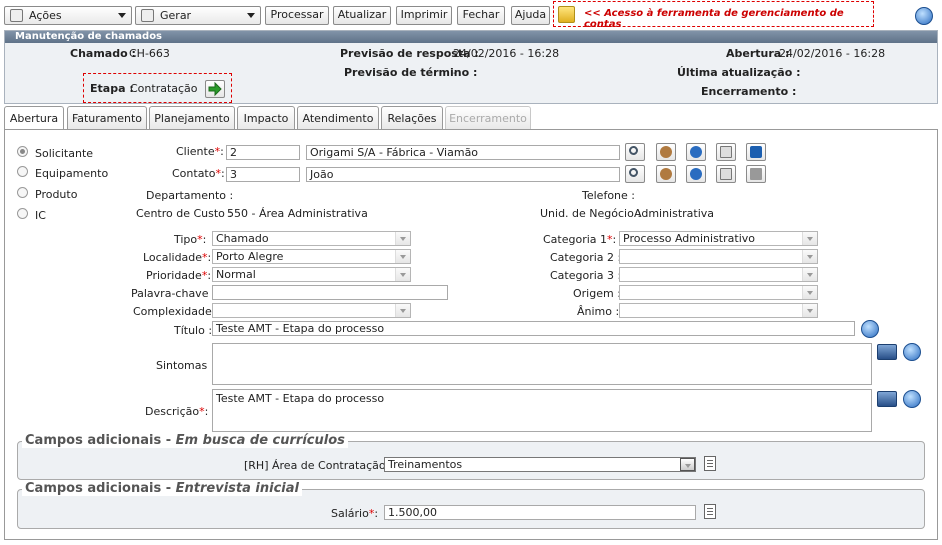  Describe the element at coordinates (542, 364) in the screenshot. I see `sintomas-textarea` at that location.